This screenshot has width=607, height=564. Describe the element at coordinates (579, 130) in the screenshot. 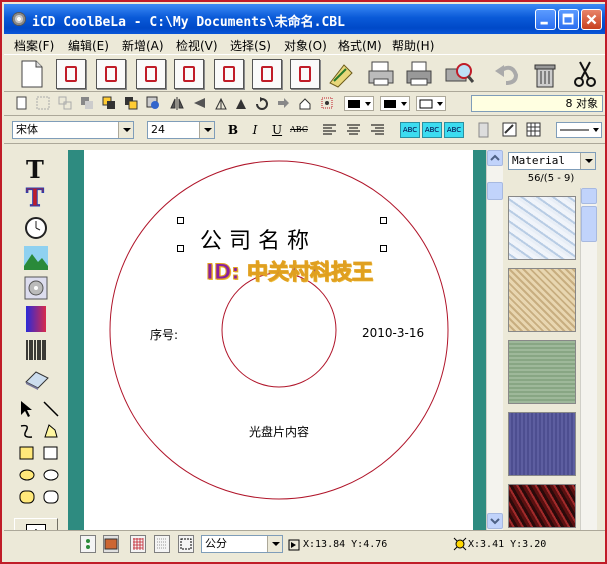

I see `line-style-dropdown` at that location.